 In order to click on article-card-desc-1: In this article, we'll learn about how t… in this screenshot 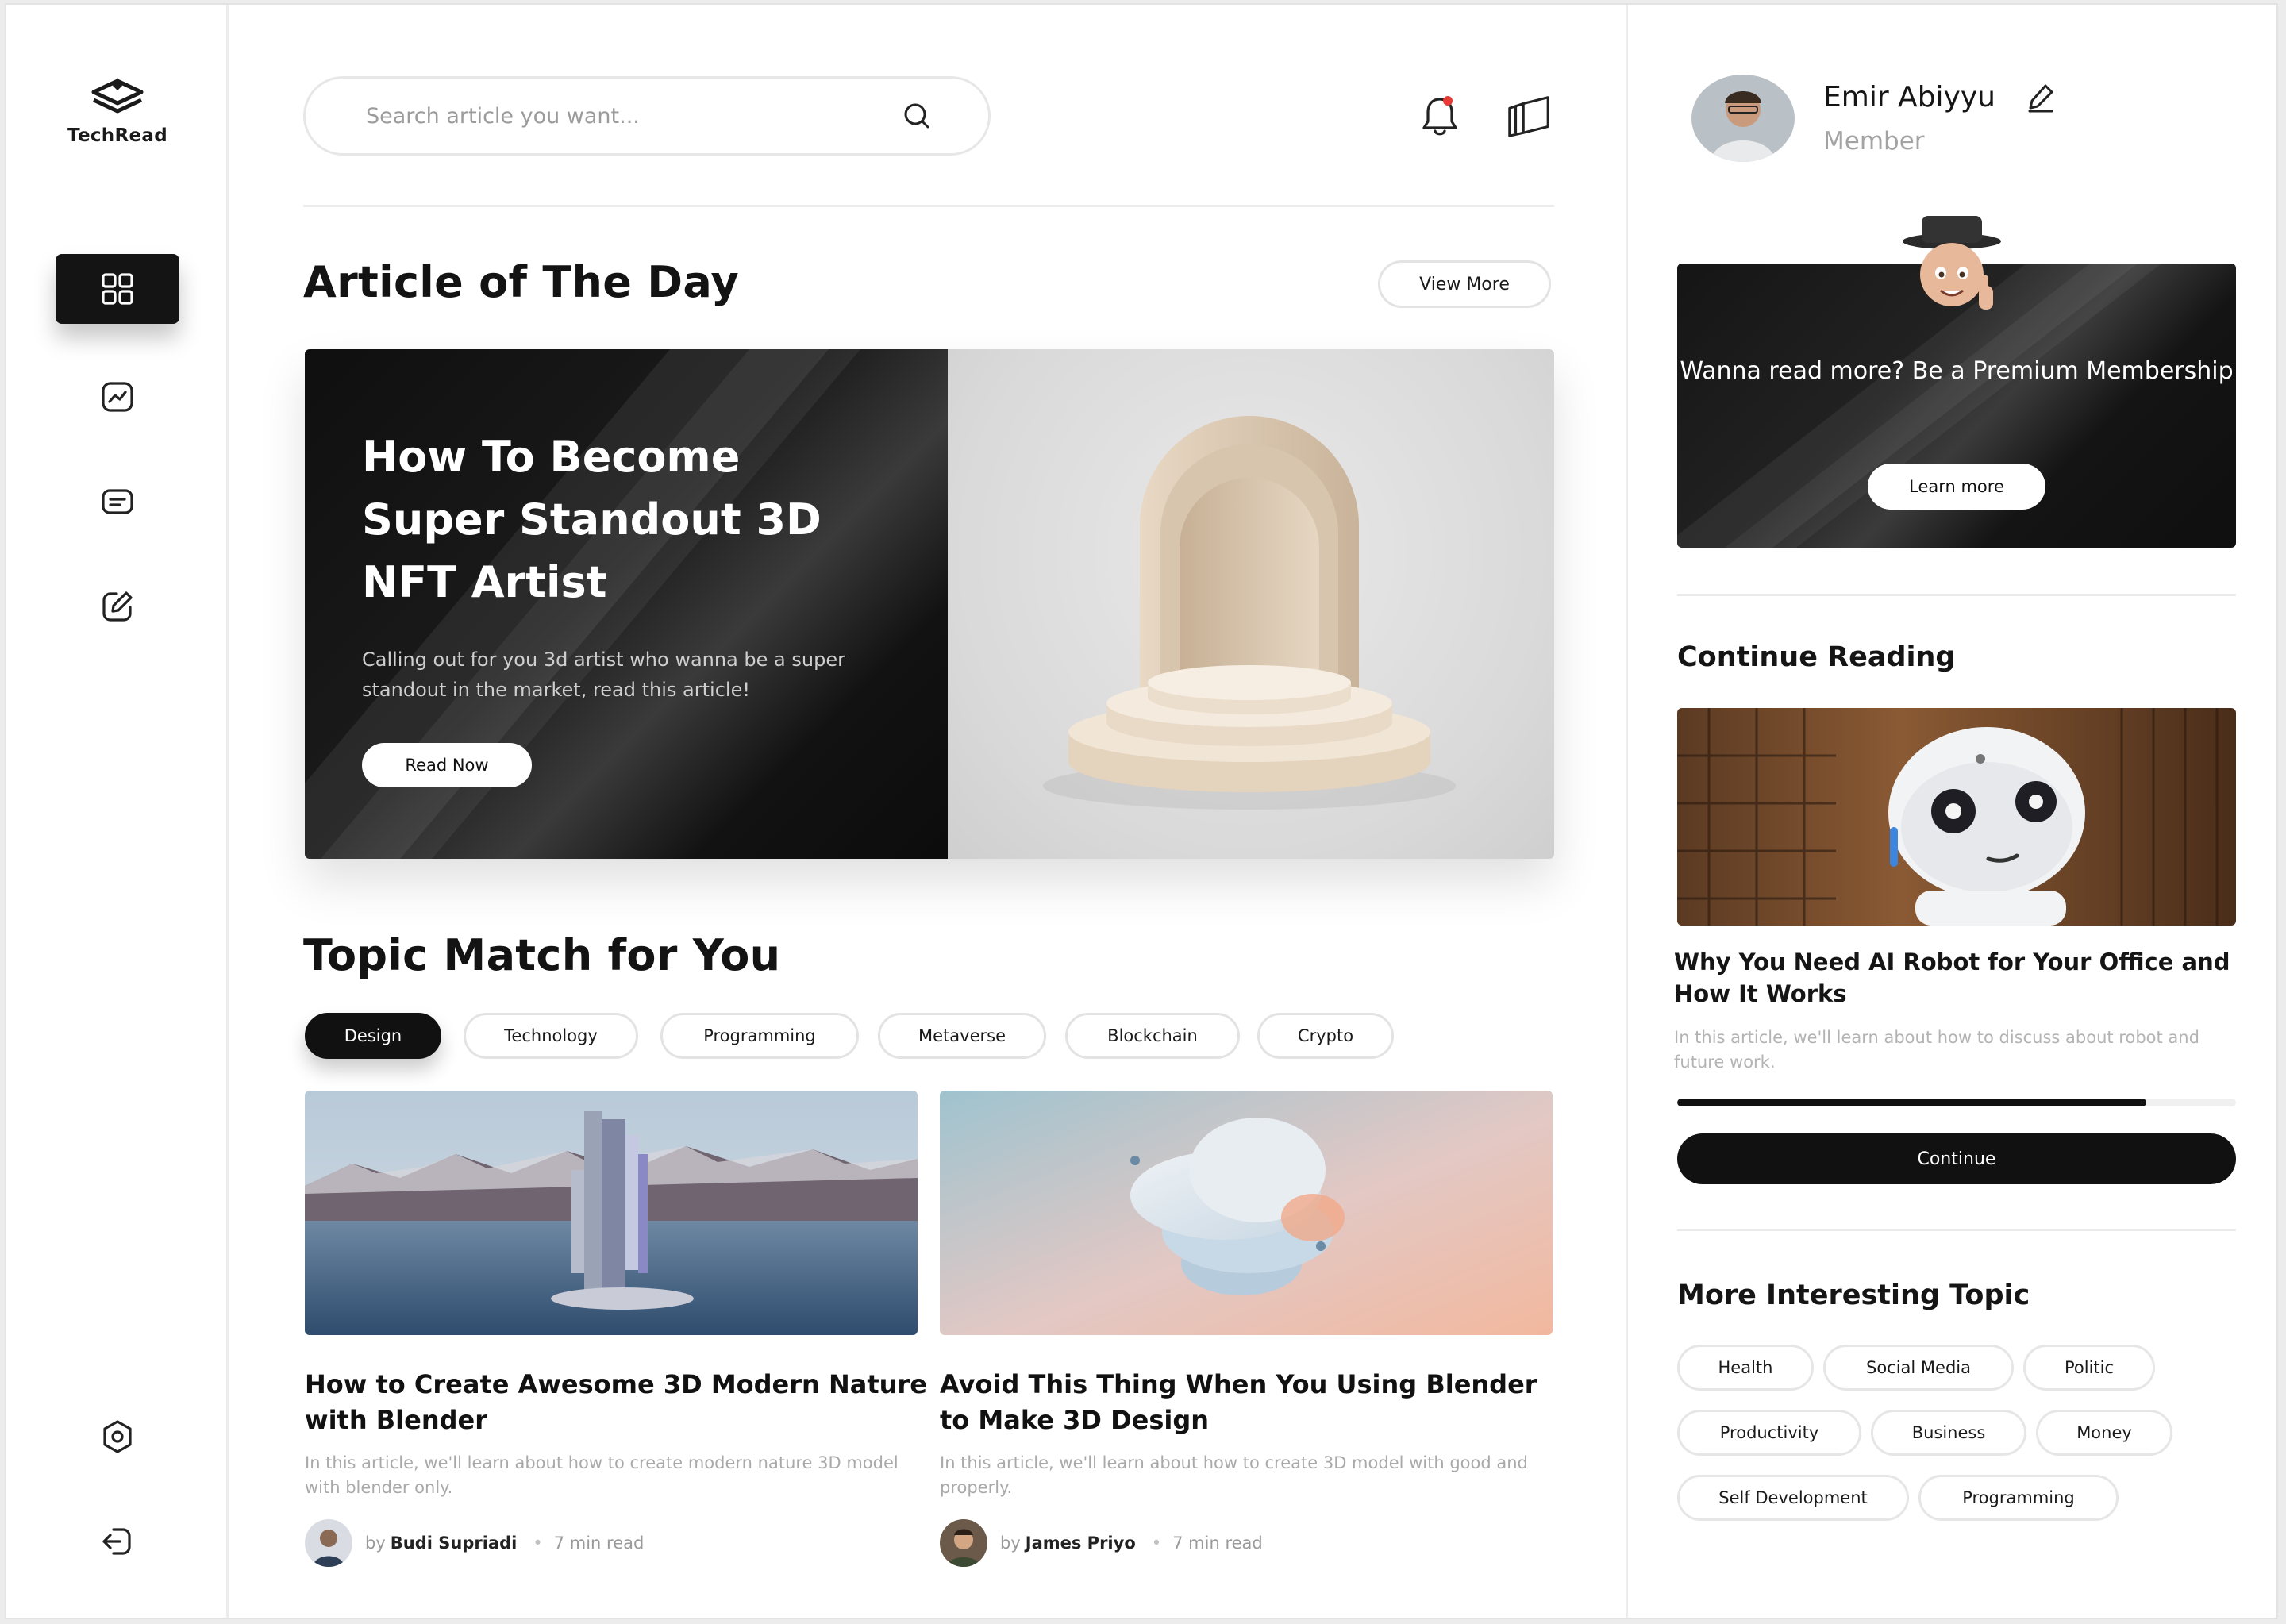, I will do `click(602, 1475)`.